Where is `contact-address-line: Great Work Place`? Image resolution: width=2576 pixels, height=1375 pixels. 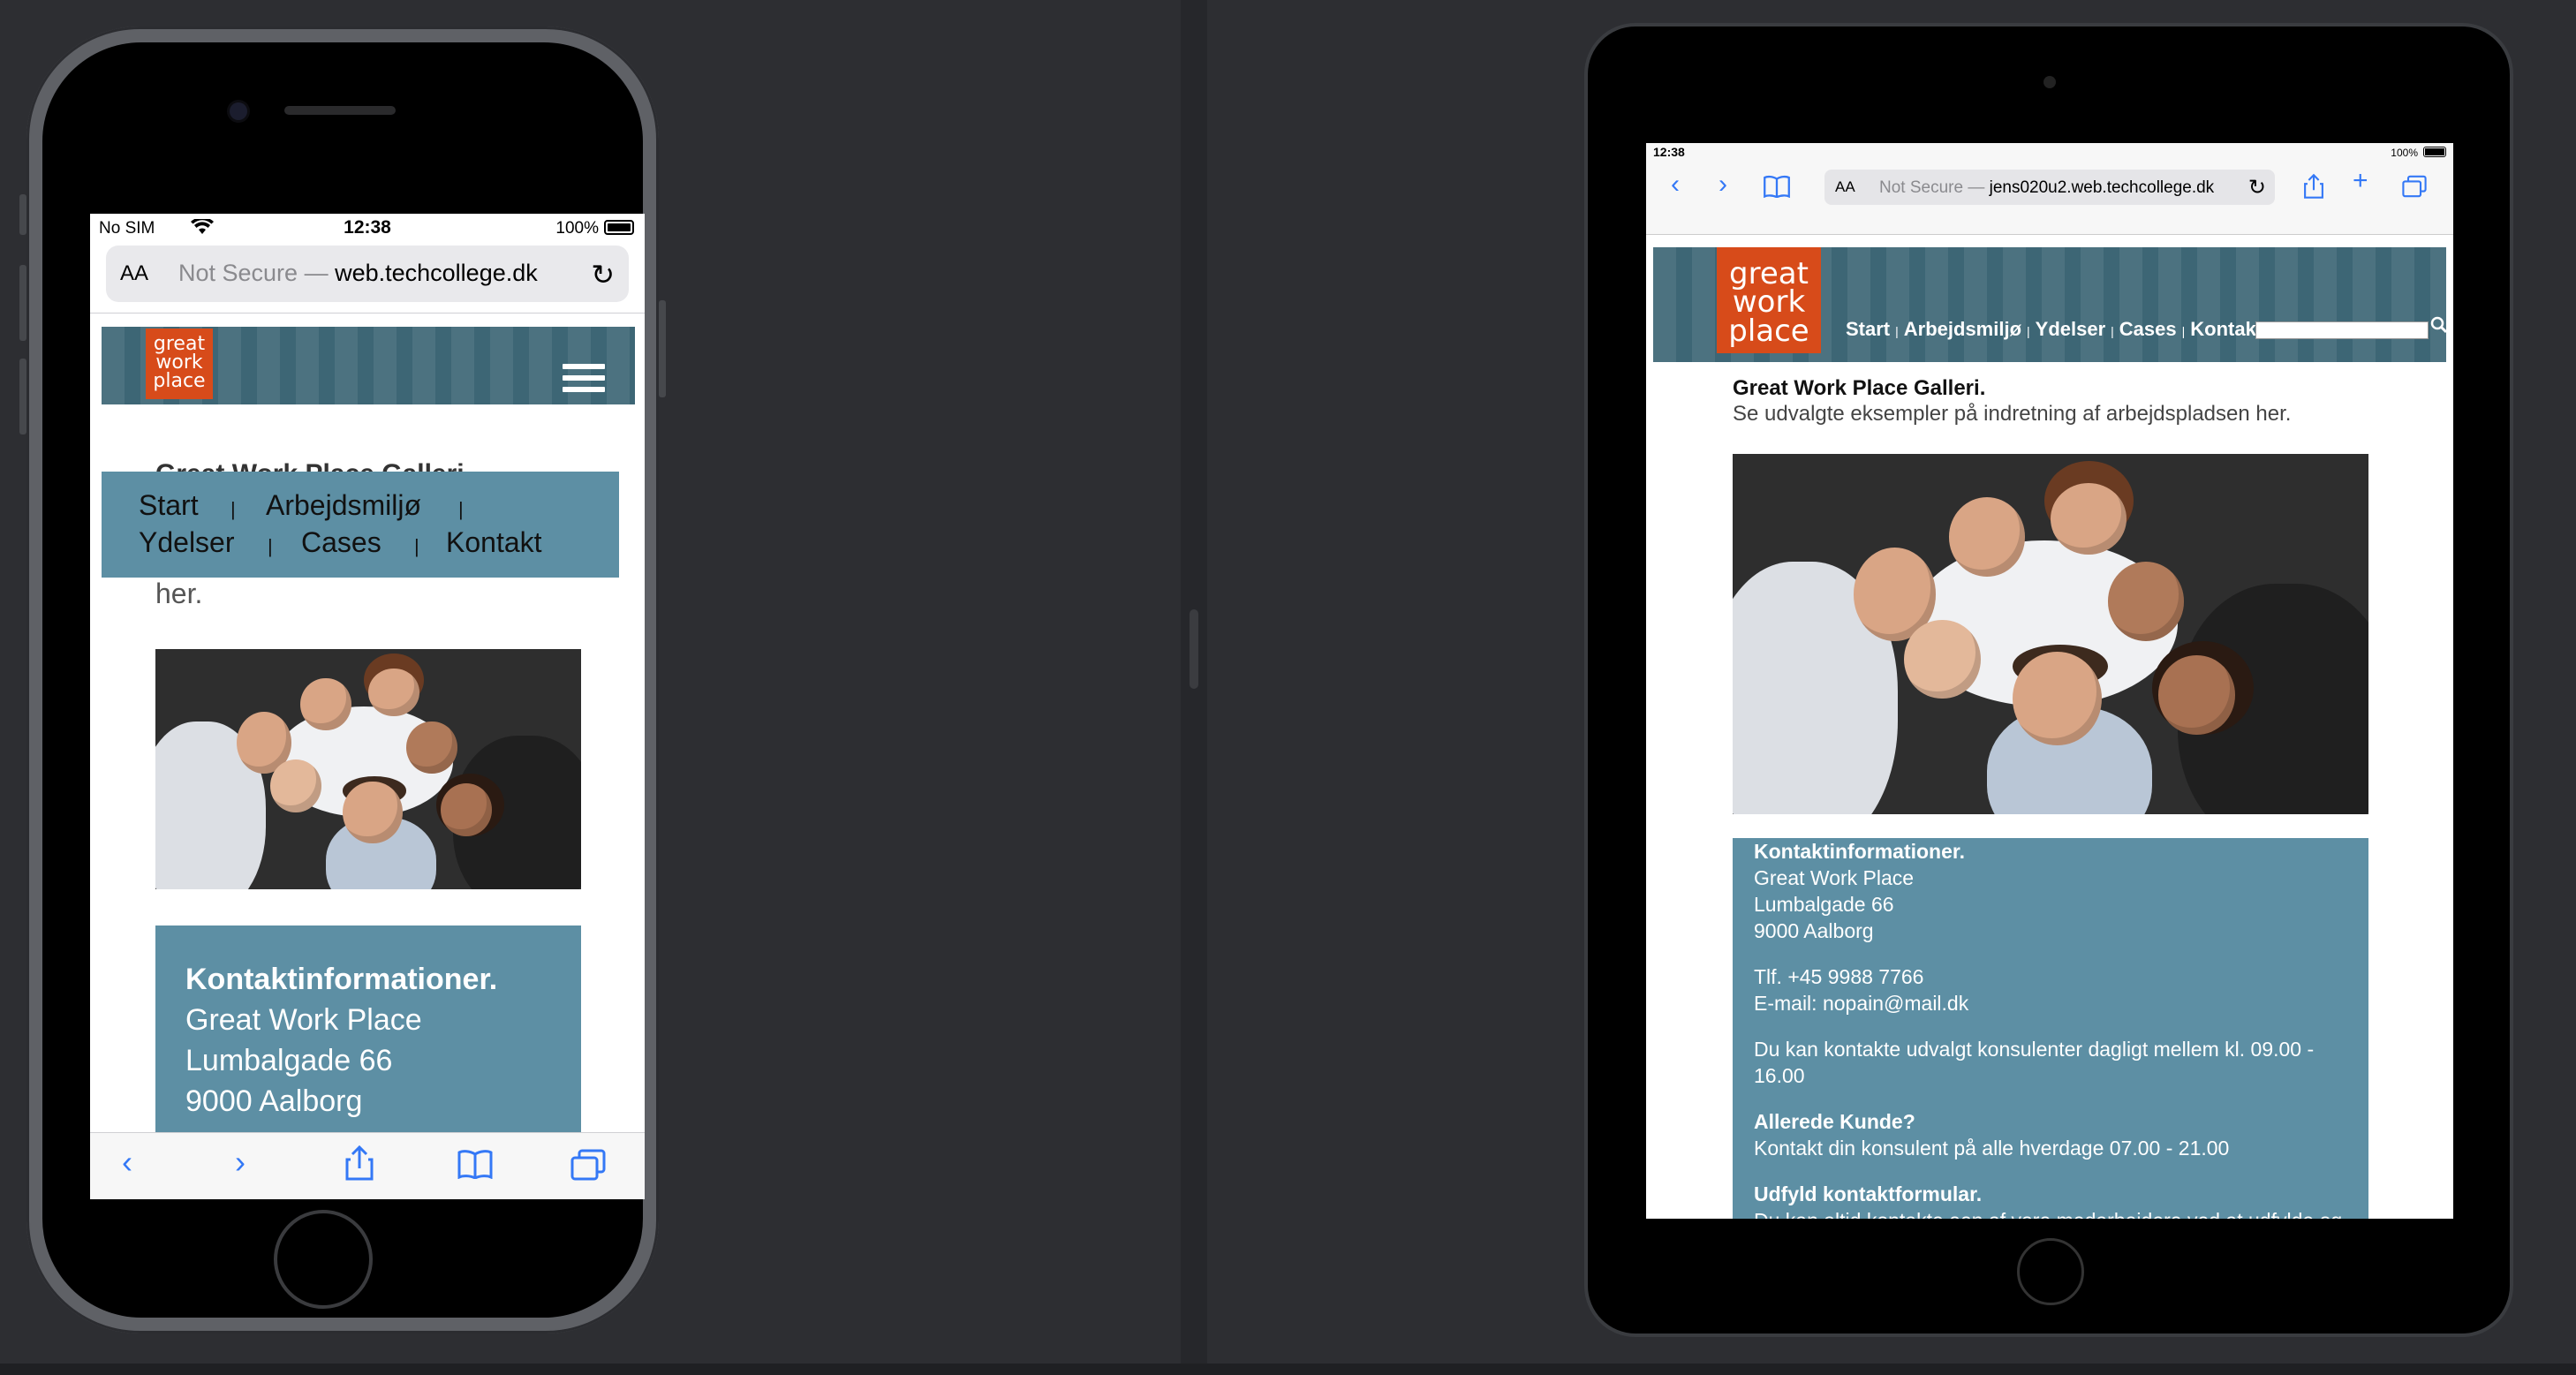 contact-address-line: Great Work Place is located at coordinates (1835, 878).